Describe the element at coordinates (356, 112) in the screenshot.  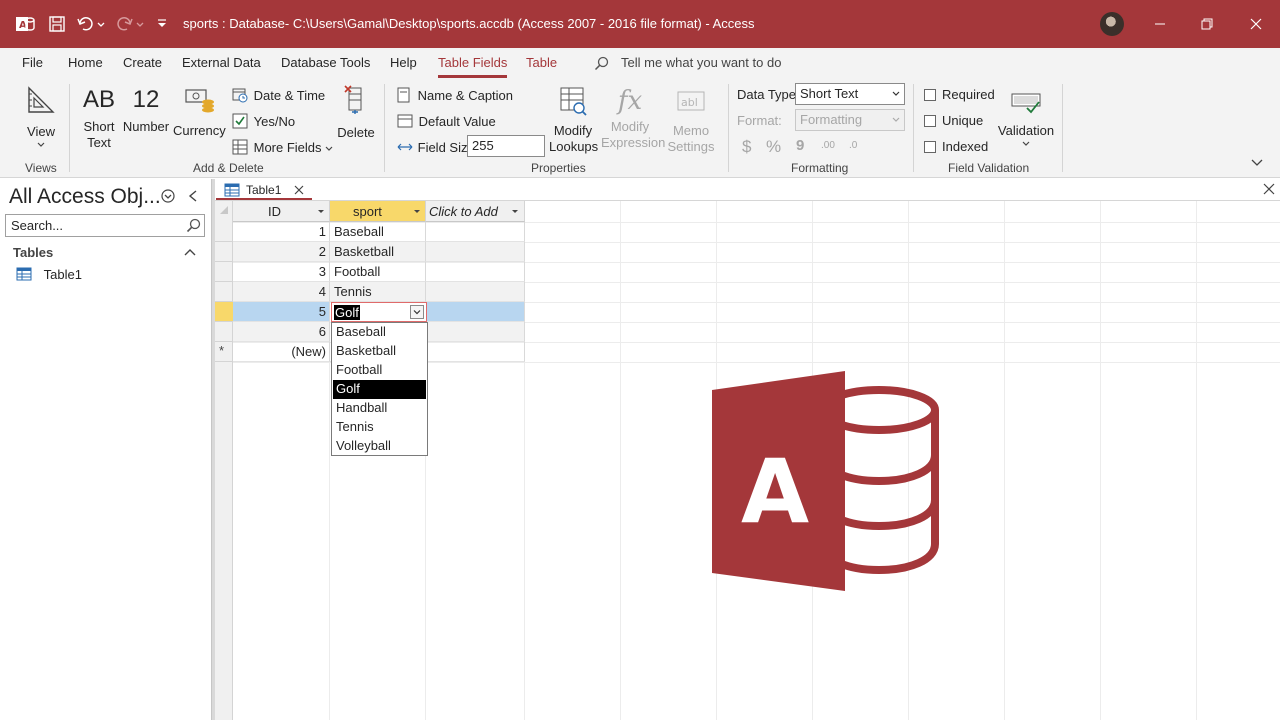
I see `delete-field-button: Delete` at that location.